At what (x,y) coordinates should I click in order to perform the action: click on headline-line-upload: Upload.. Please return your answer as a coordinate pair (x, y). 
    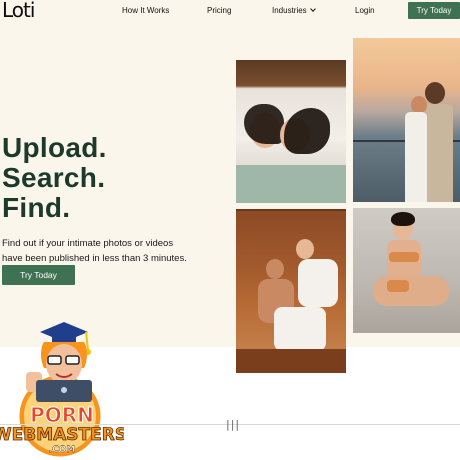
    Looking at the image, I should click on (54, 147).